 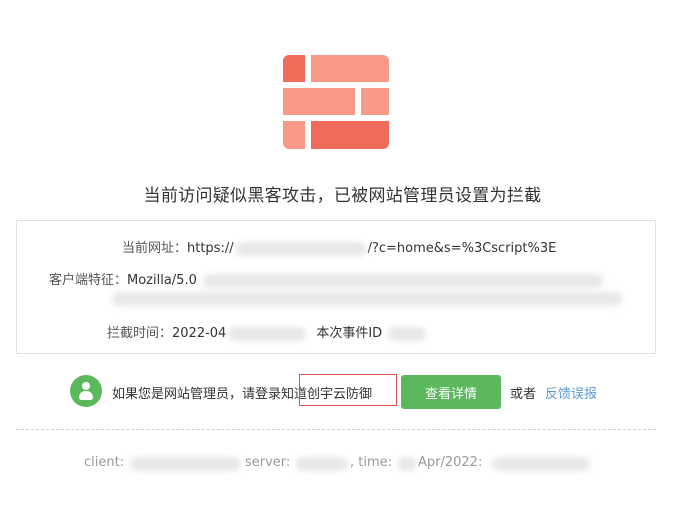 I want to click on redacted-ua, so click(x=402, y=280).